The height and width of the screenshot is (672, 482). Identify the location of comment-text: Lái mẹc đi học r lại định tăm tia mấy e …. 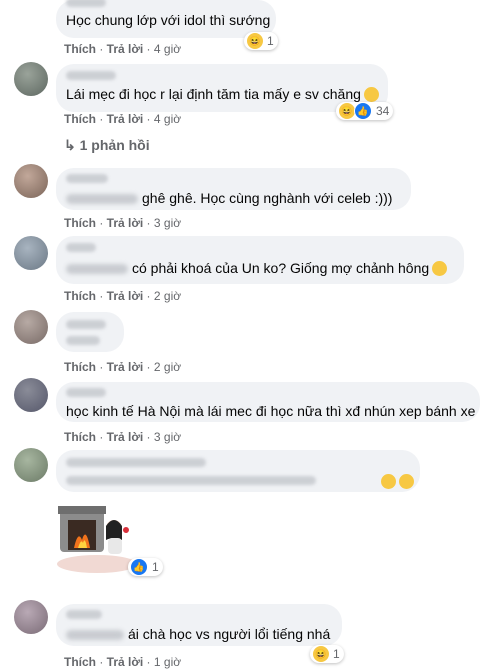
(222, 94).